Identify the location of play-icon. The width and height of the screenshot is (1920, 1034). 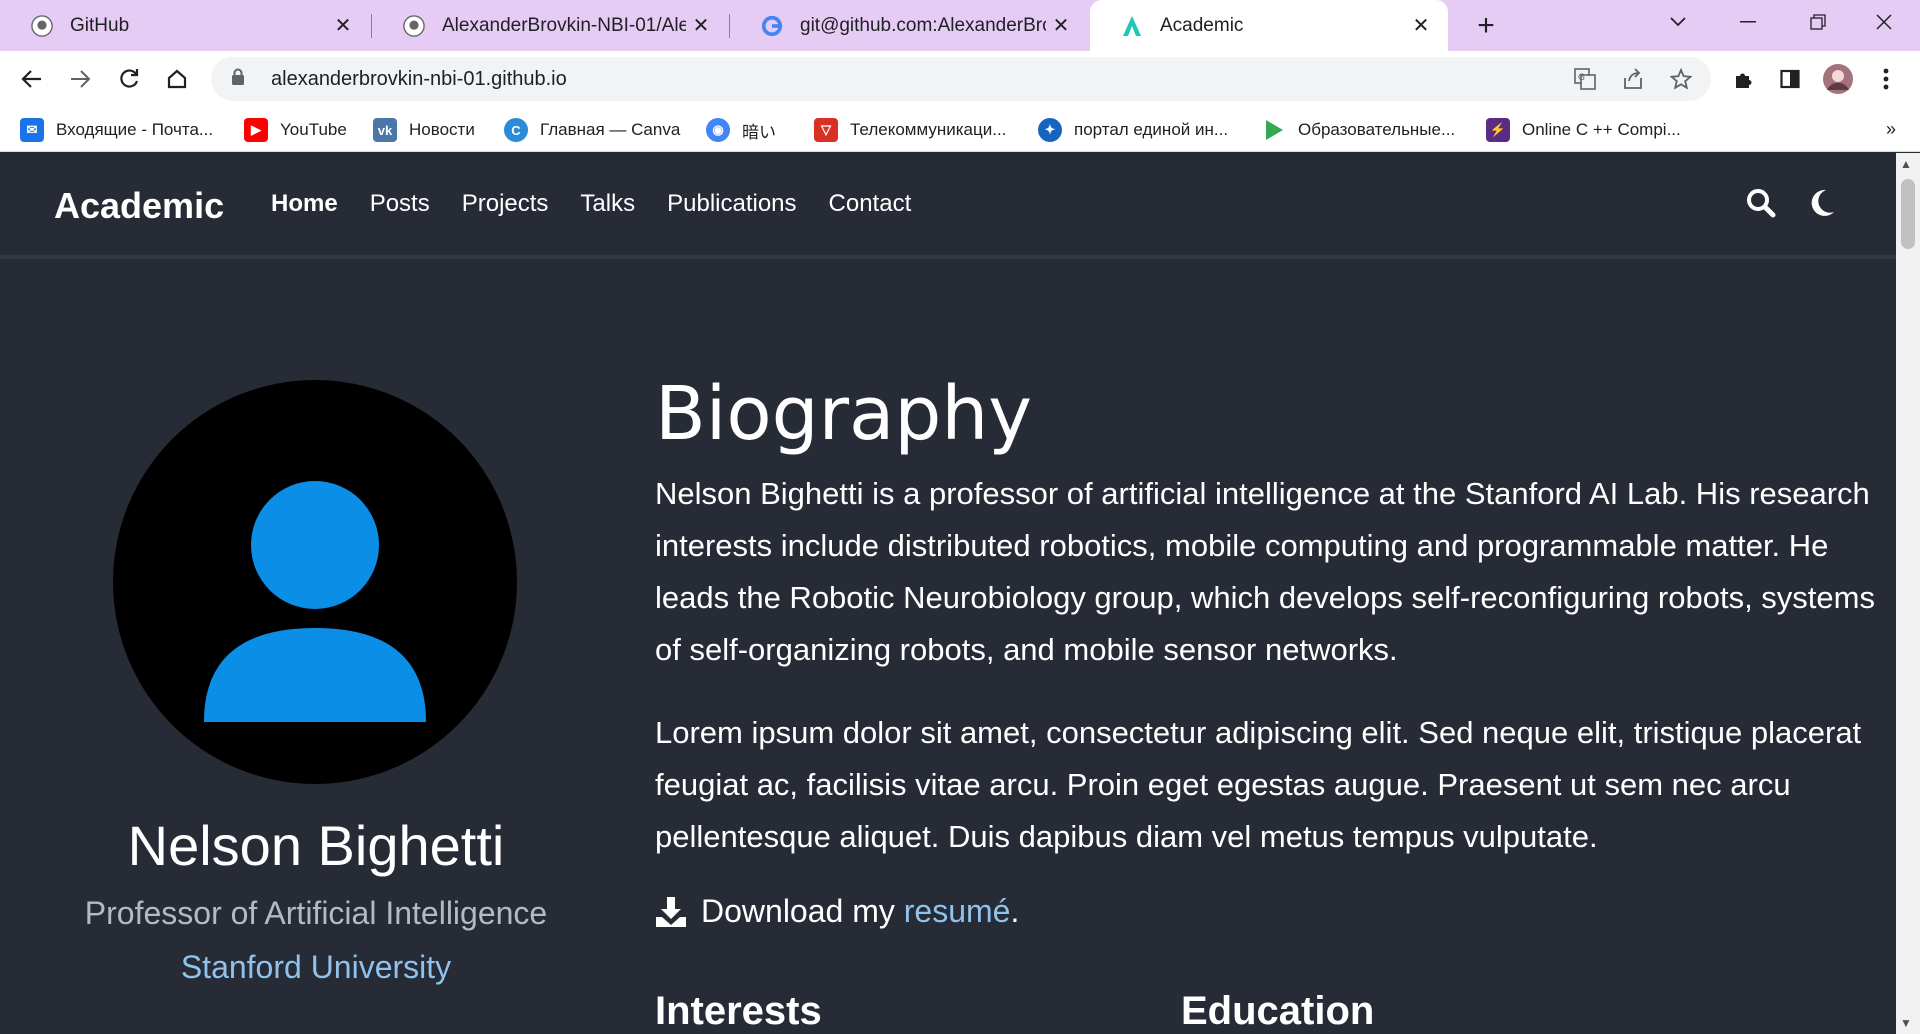
(1274, 130).